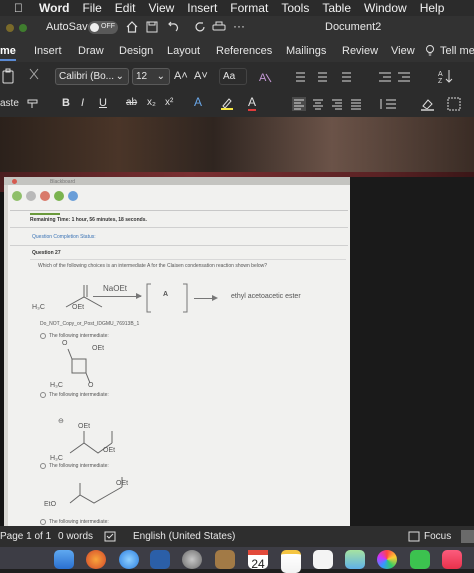  What do you see at coordinates (54, 8) in the screenshot?
I see `menu-app-name: Word` at bounding box center [54, 8].